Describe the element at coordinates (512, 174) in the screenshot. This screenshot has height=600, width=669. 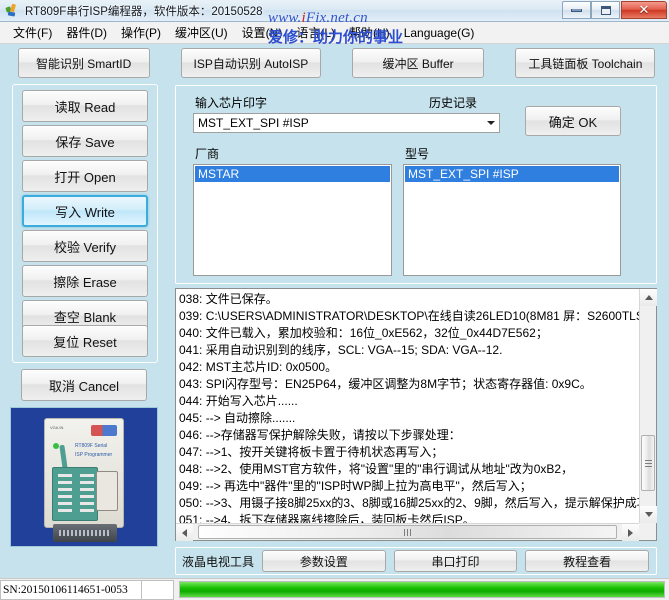
I see `list-item: MST_EXT_SPI #ISP` at that location.